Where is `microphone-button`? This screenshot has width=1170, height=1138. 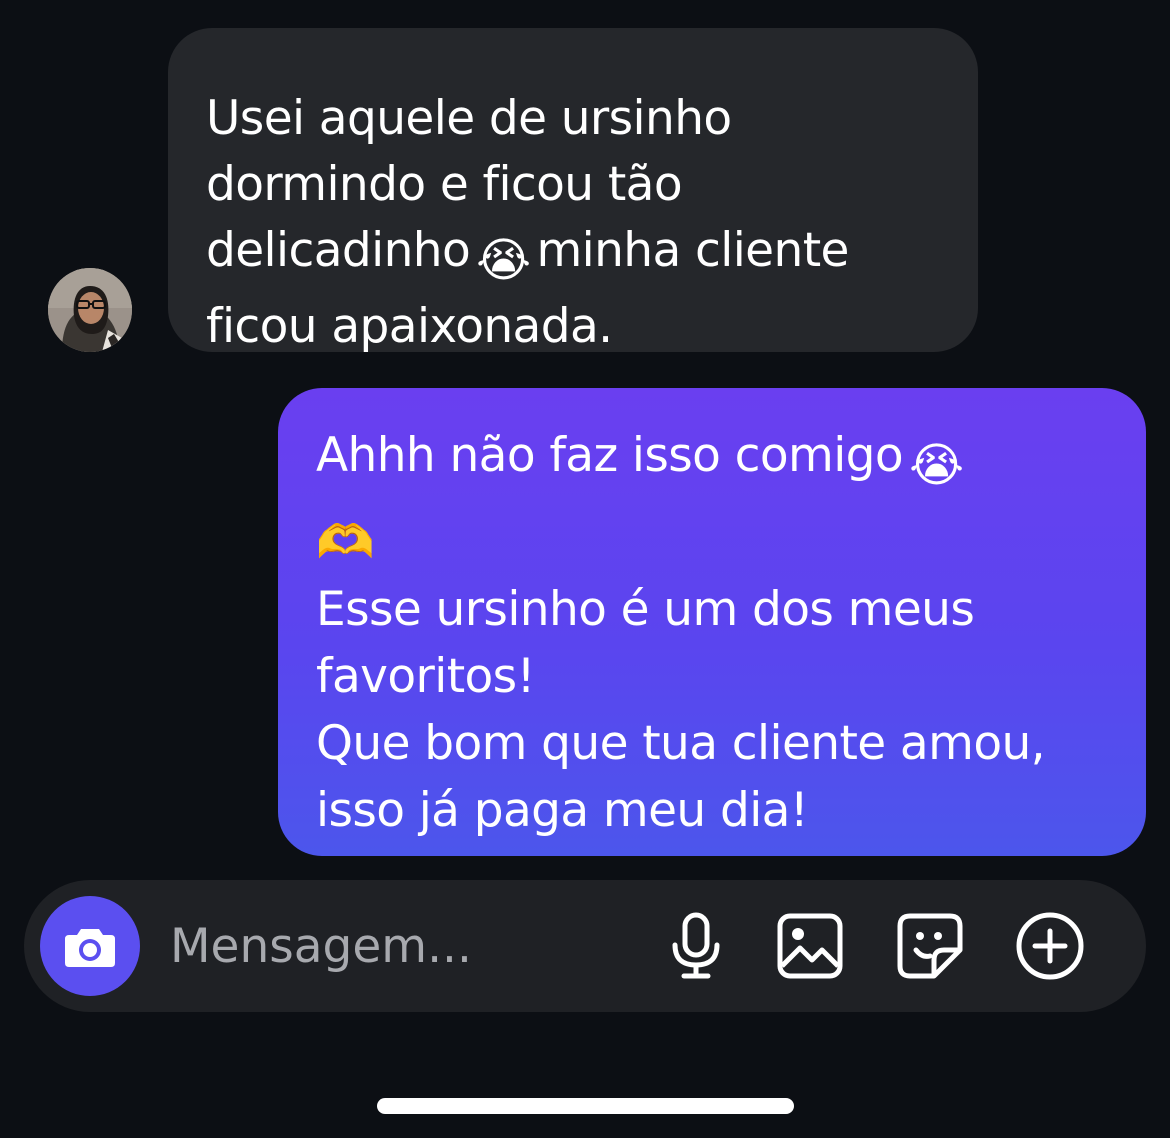 microphone-button is located at coordinates (696, 946).